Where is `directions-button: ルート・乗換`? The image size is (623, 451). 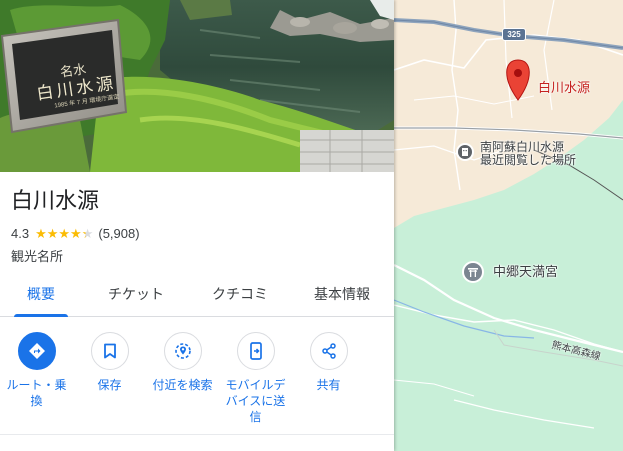
directions-button: ルート・乗換 is located at coordinates (36, 375).